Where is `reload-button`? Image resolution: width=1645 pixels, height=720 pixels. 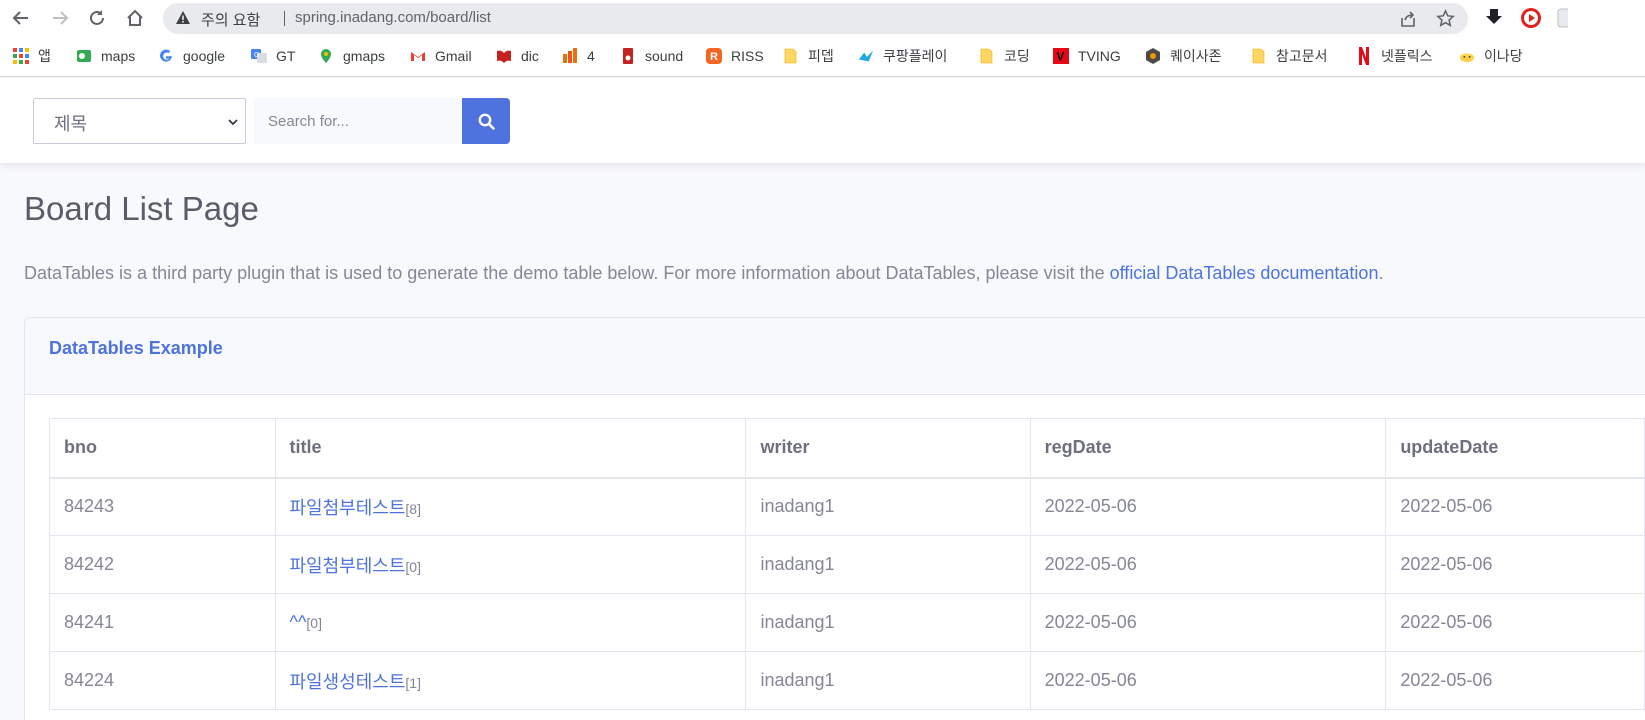 reload-button is located at coordinates (97, 18).